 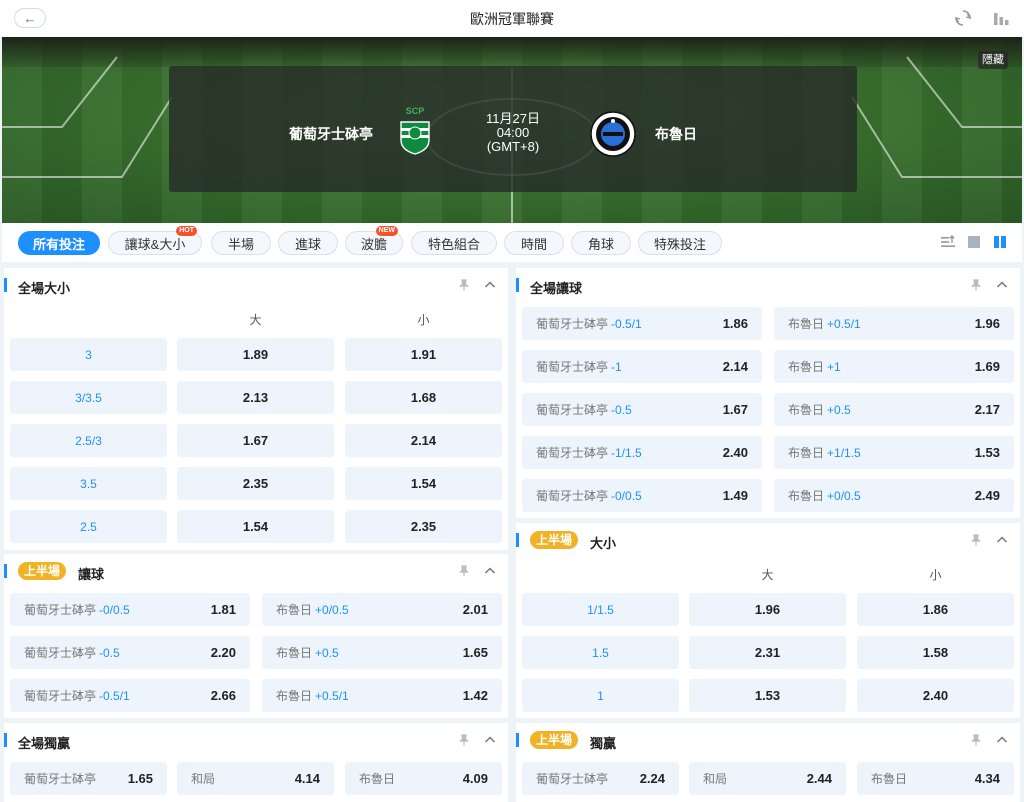 What do you see at coordinates (223, 609) in the screenshot?
I see `odds-value: 1.81` at bounding box center [223, 609].